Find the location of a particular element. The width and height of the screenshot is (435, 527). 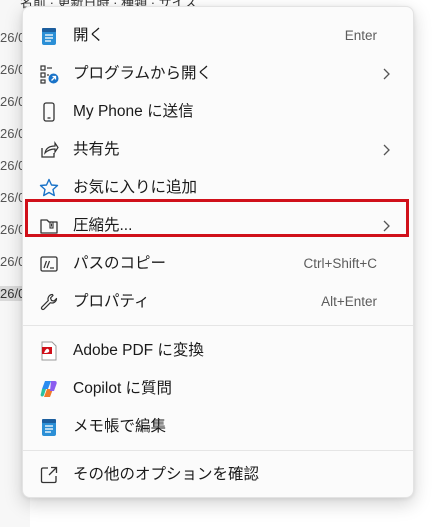

menu-item-label: パスのコピー is located at coordinates (120, 263).